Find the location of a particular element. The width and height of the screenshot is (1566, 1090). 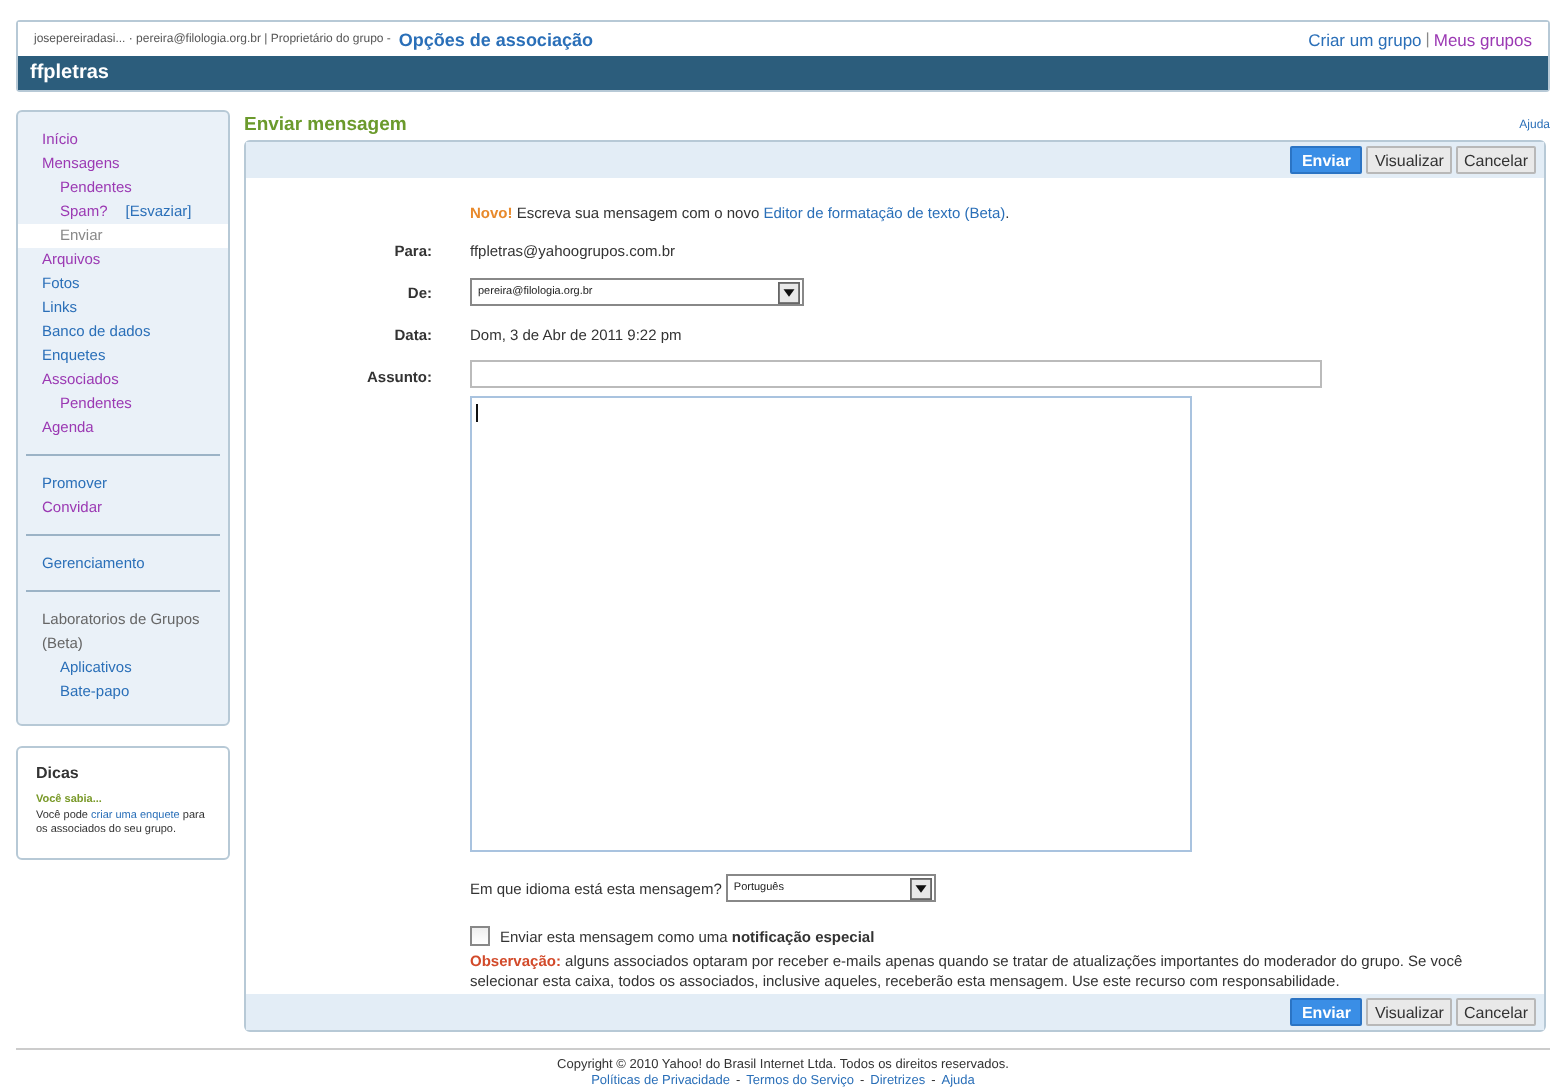

subject-field is located at coordinates (896, 374).